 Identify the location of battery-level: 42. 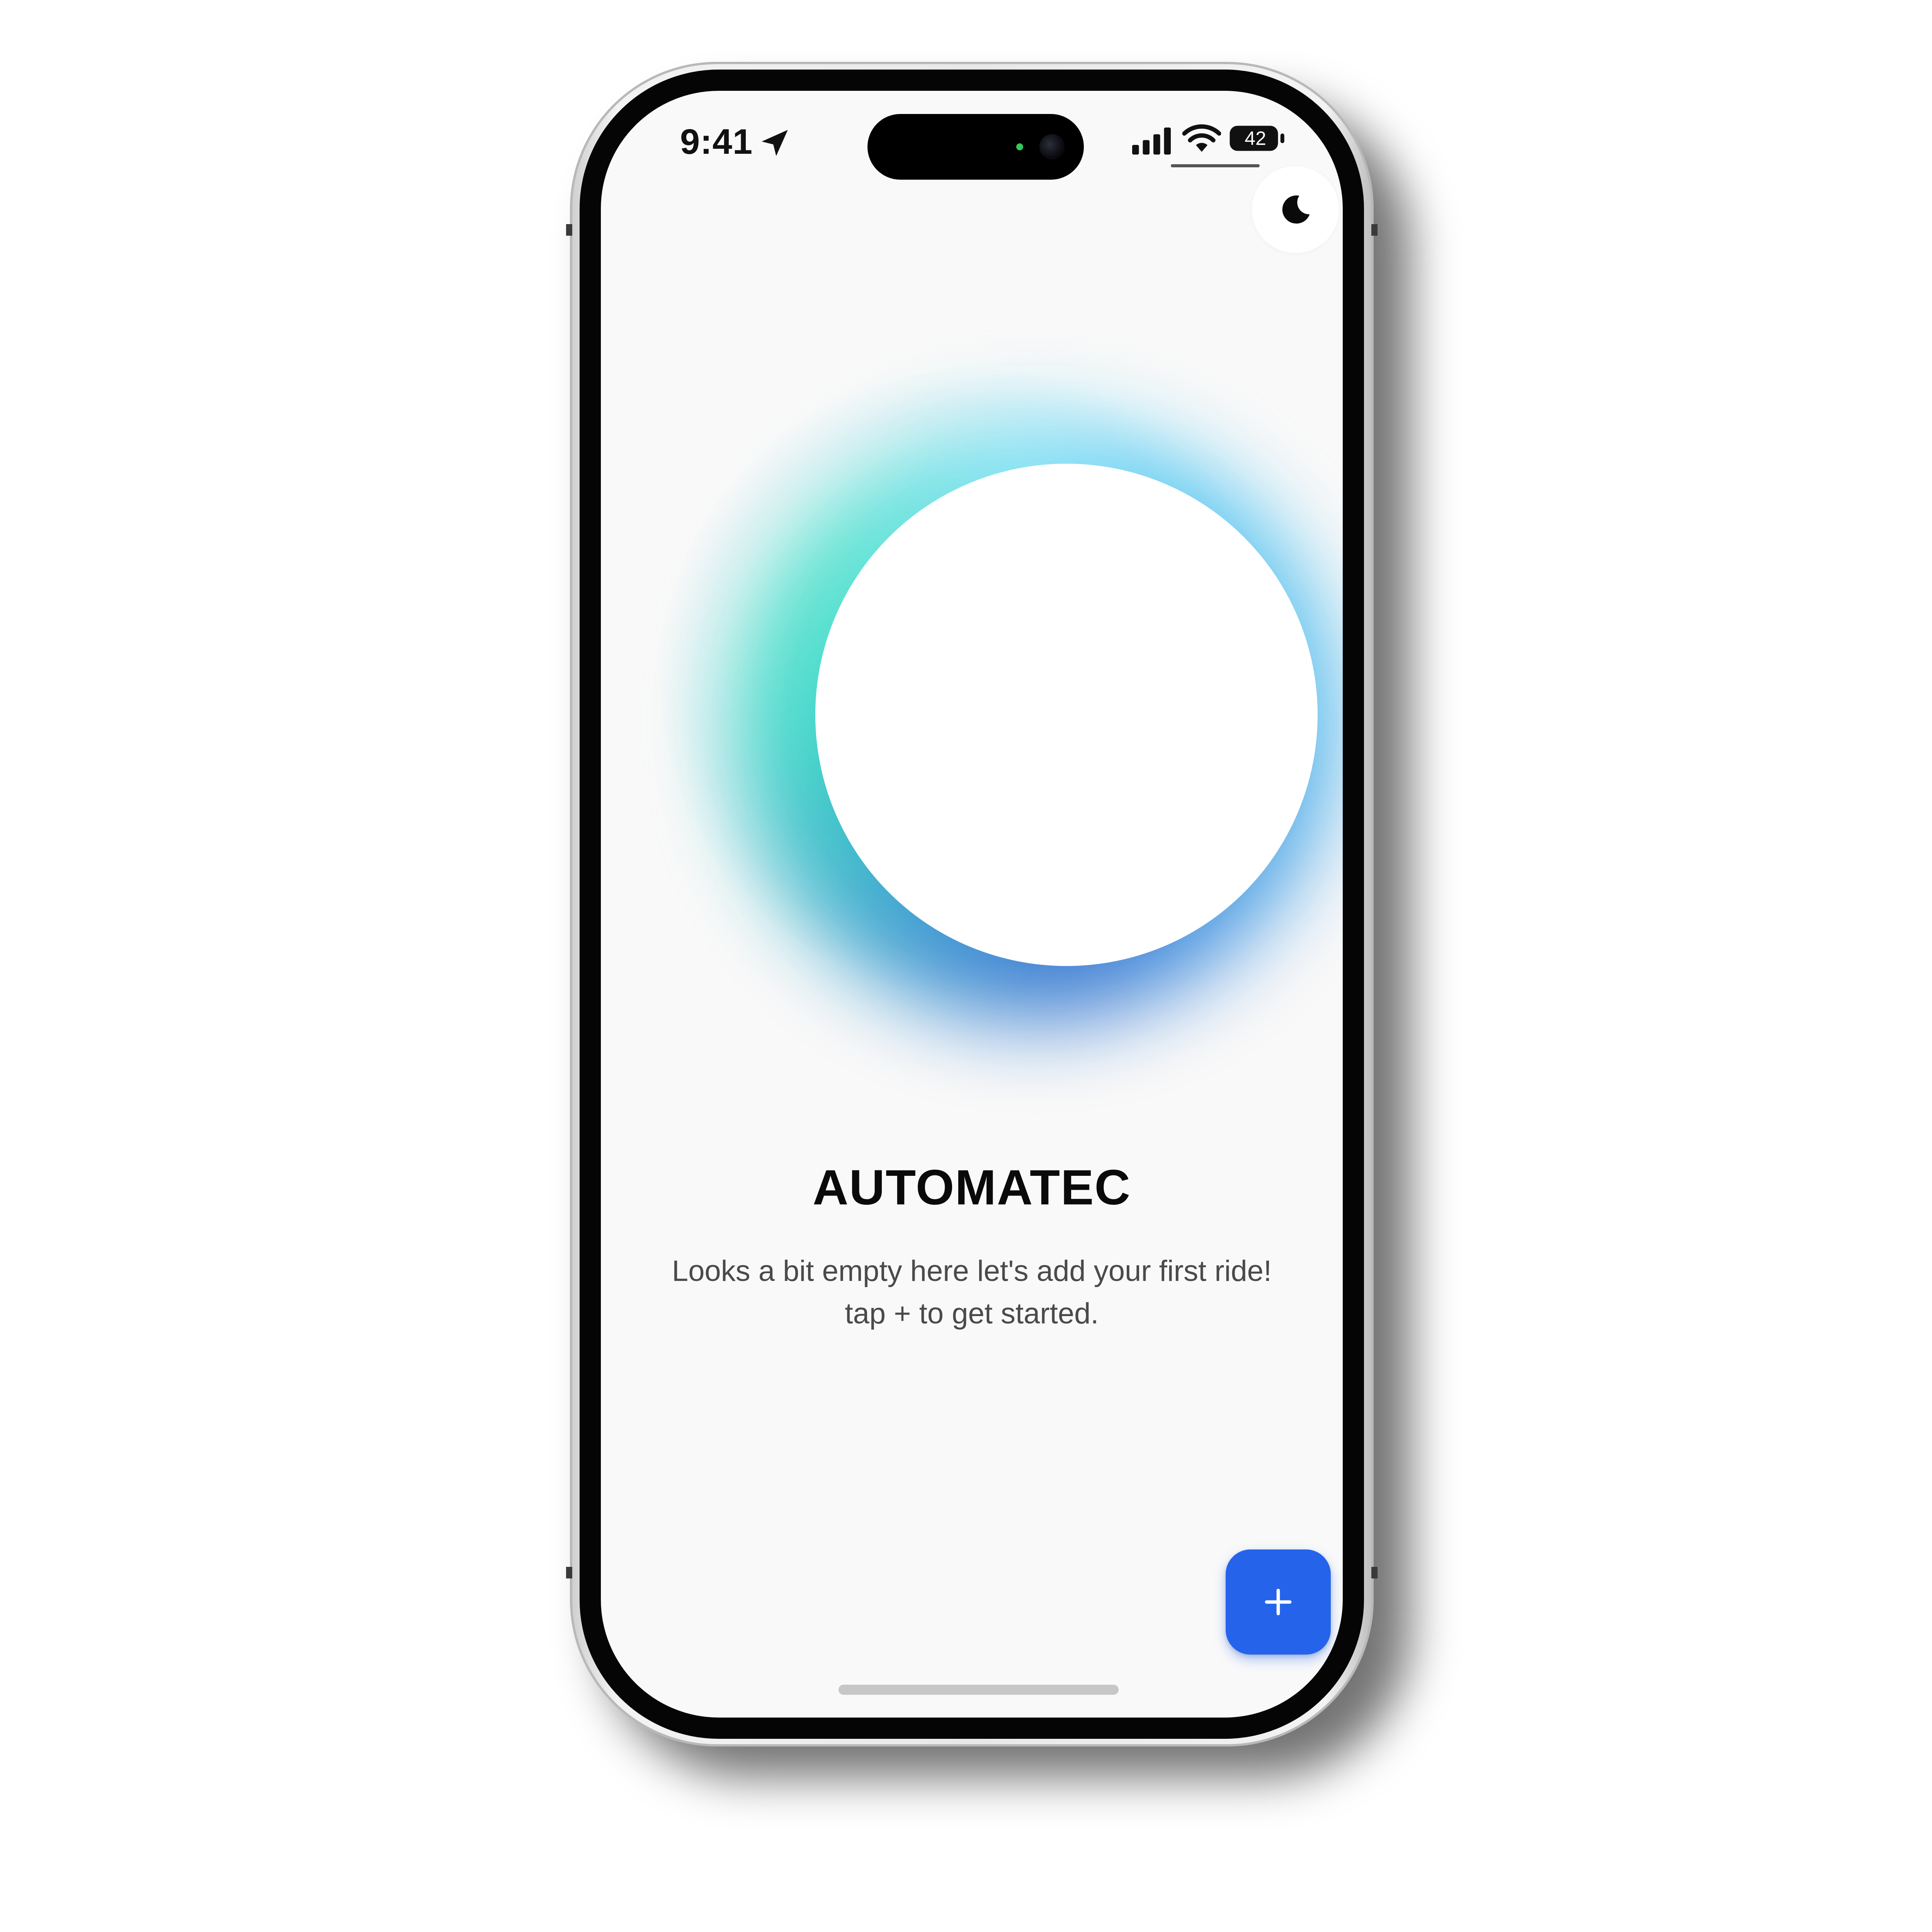
(1255, 138).